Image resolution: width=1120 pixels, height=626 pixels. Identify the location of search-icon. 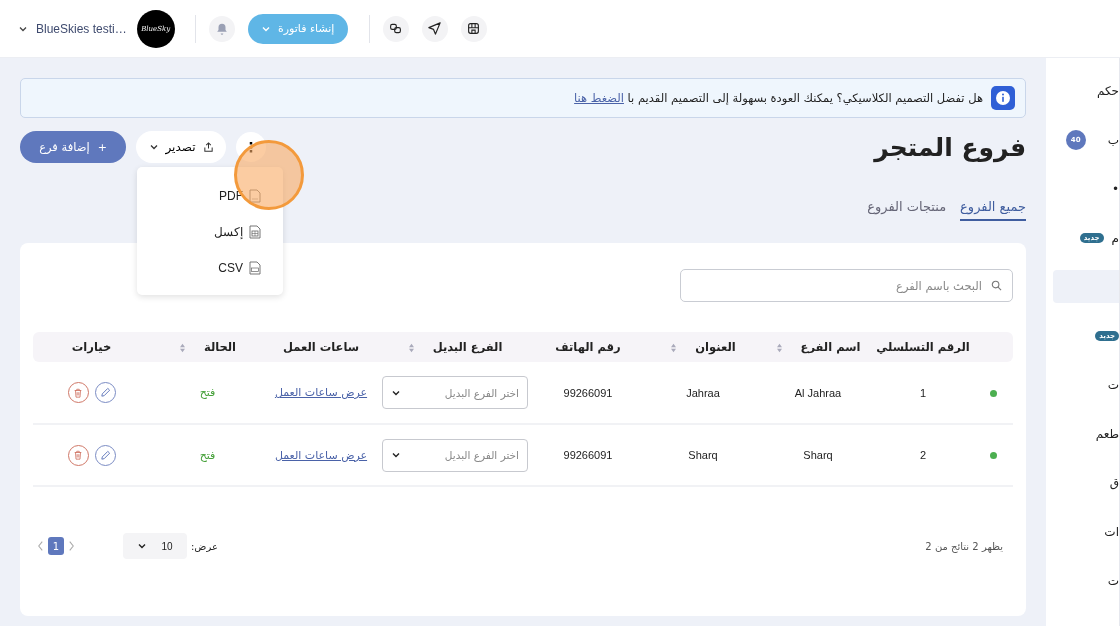
(996, 285).